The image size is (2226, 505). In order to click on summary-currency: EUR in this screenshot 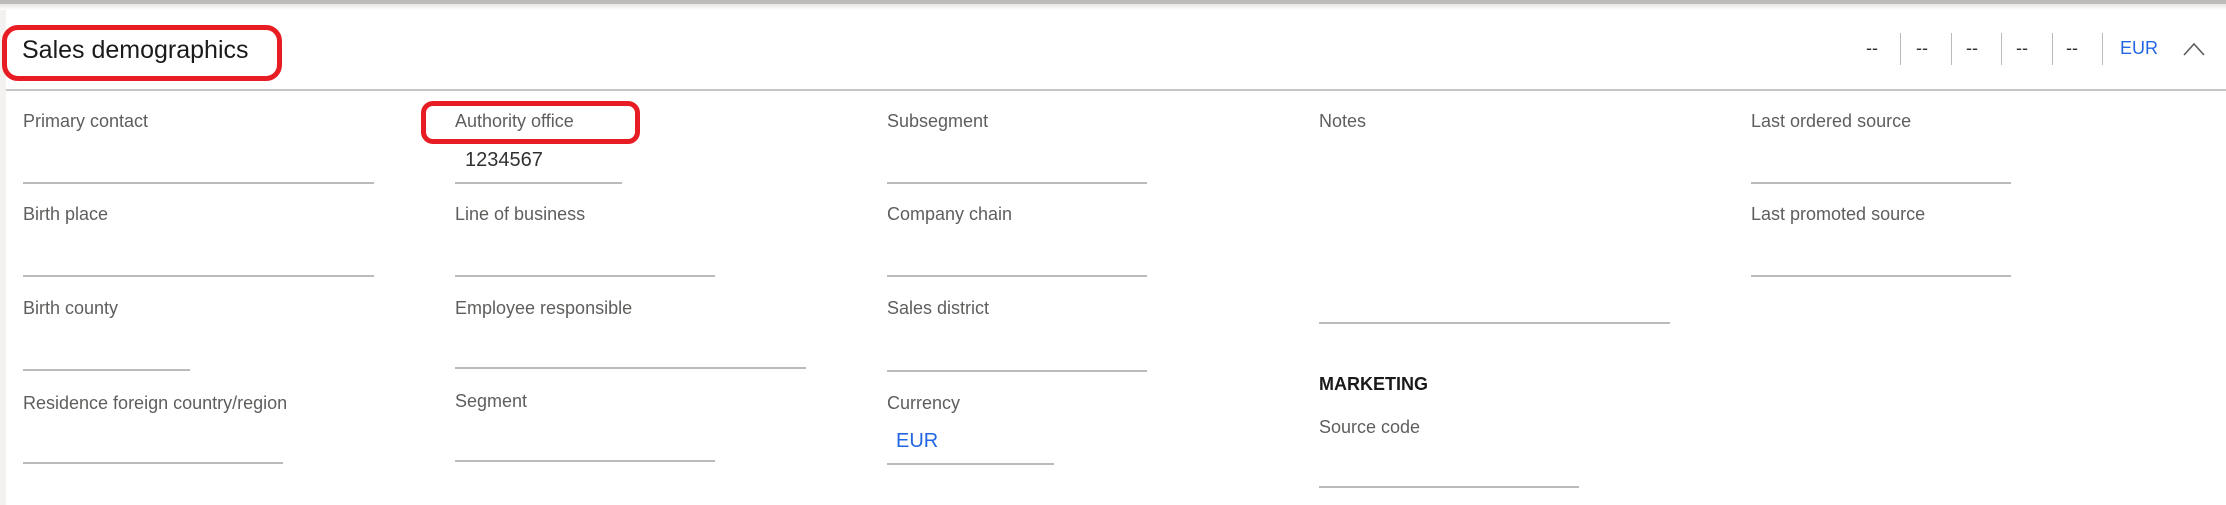, I will do `click(2139, 48)`.